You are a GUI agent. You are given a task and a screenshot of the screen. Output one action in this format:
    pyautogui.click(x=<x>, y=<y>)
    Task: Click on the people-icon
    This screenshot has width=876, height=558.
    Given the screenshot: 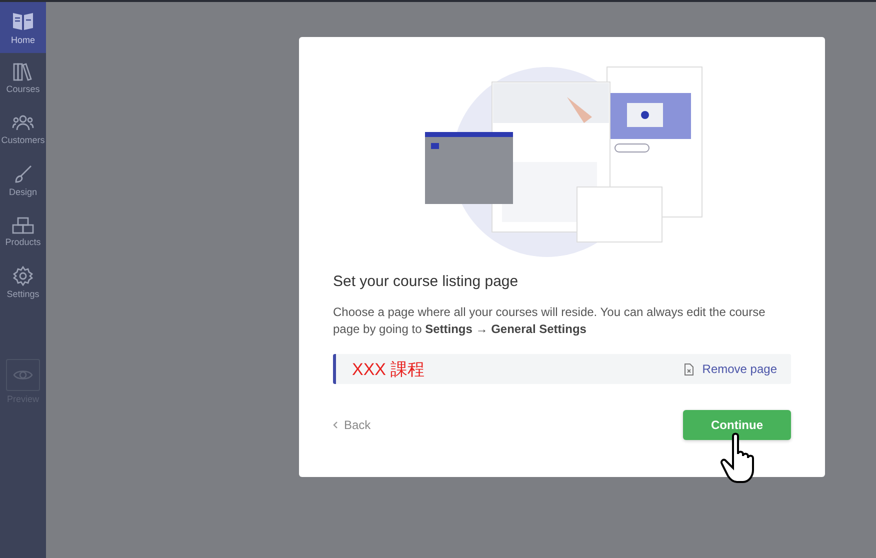 What is the action you would take?
    pyautogui.click(x=23, y=123)
    